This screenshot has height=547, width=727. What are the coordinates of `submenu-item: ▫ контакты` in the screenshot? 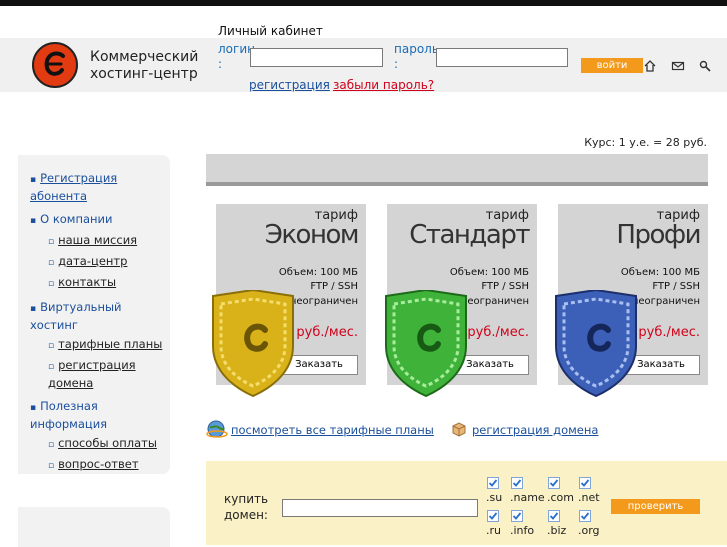 It's located at (97, 283).